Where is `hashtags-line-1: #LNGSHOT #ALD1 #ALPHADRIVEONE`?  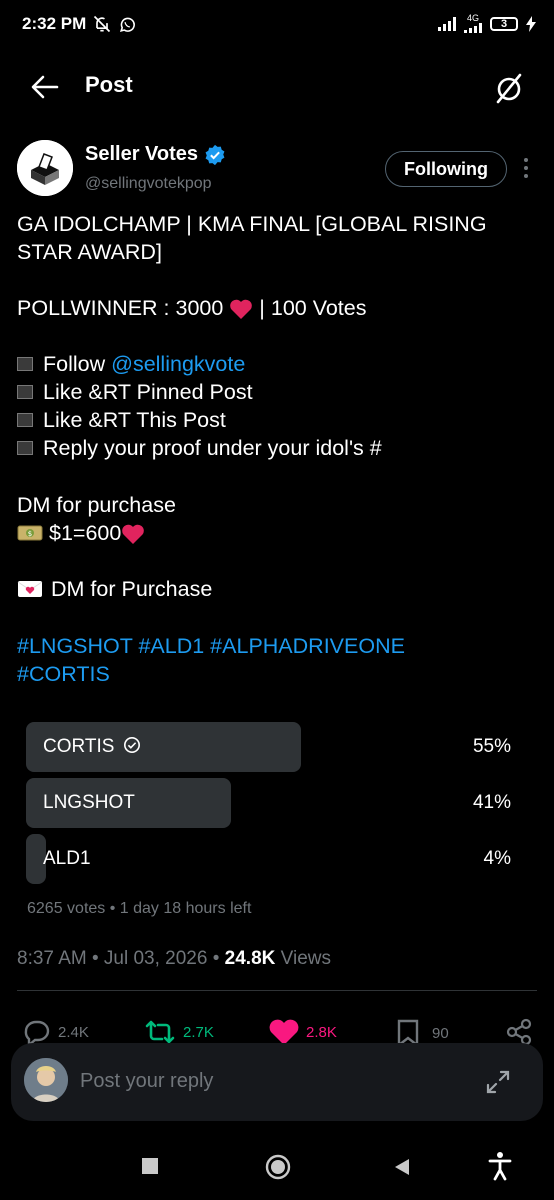 hashtags-line-1: #LNGSHOT #ALD1 #ALPHADRIVEONE is located at coordinates (277, 646).